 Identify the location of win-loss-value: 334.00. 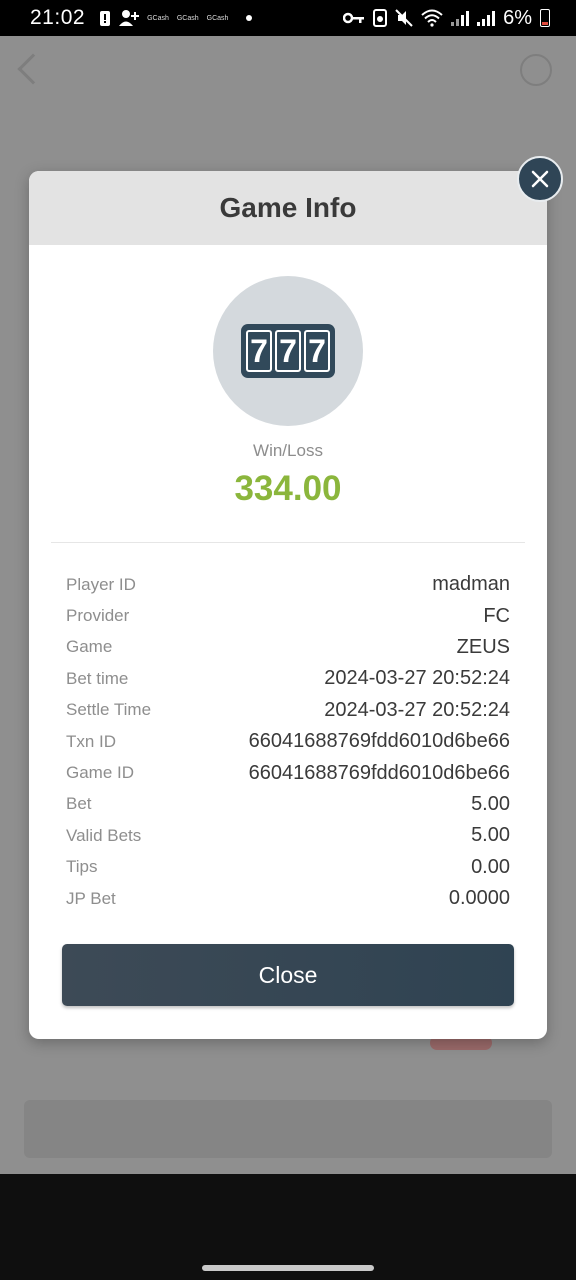
(288, 488).